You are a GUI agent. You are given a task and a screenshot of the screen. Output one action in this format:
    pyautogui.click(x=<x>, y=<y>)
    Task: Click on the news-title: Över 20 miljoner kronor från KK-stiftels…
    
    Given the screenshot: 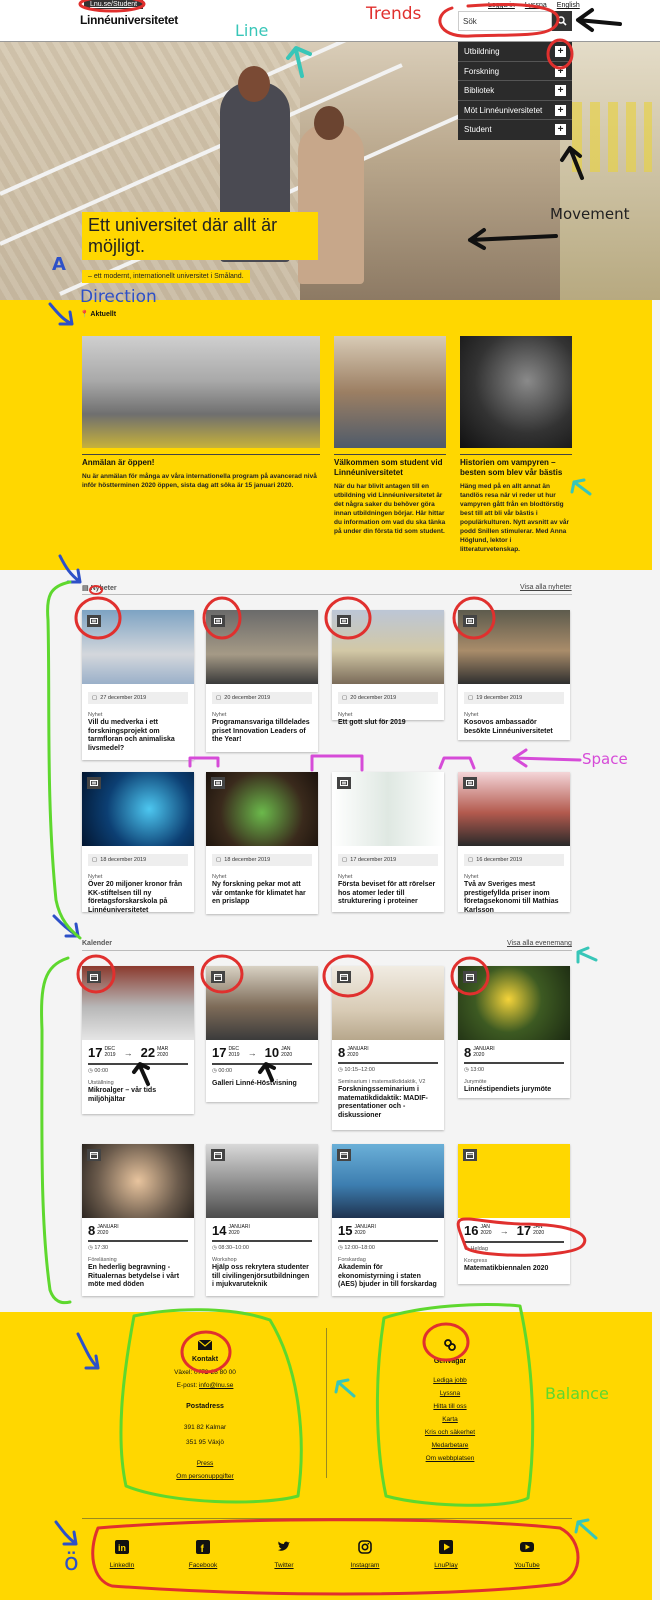 What is the action you would take?
    pyautogui.click(x=135, y=897)
    